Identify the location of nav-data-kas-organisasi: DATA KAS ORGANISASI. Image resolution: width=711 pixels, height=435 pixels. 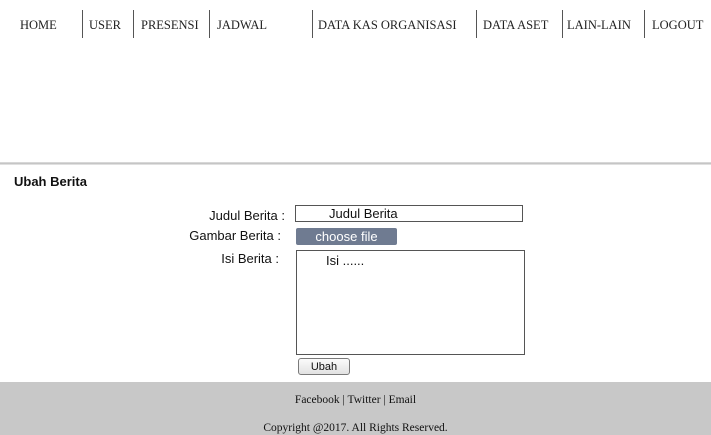
(387, 25).